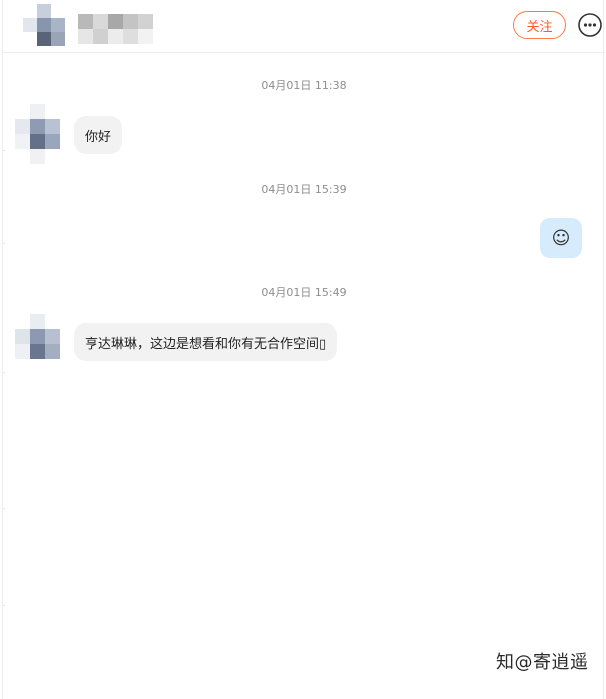 The height and width of the screenshot is (699, 606). Describe the element at coordinates (590, 25) in the screenshot. I see `more-icon` at that location.